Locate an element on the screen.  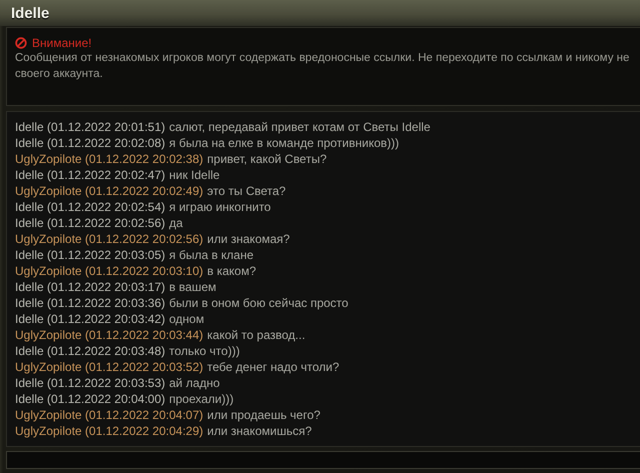
message-sender: UglyZopilote (01.12.2022 20:02:56) is located at coordinates (109, 239).